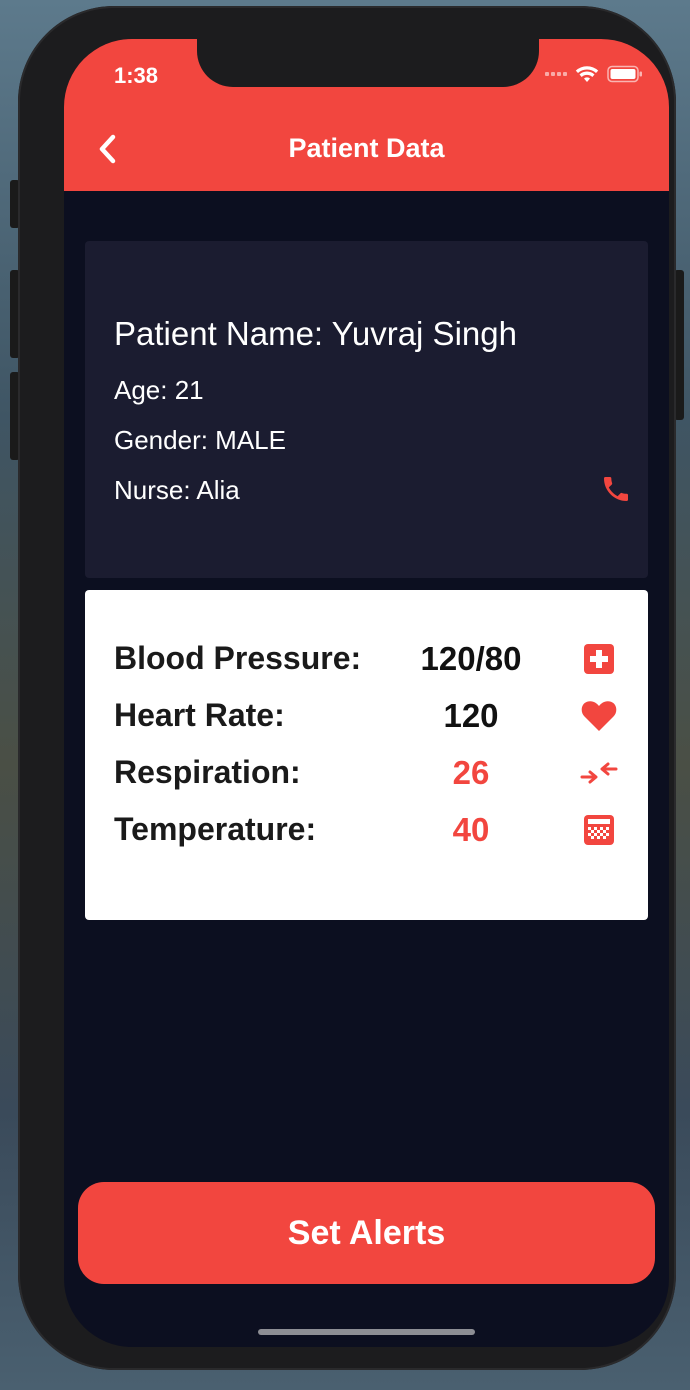 Image resolution: width=690 pixels, height=1390 pixels. What do you see at coordinates (177, 490) in the screenshot?
I see `patient-nurse: Nurse: Alia` at bounding box center [177, 490].